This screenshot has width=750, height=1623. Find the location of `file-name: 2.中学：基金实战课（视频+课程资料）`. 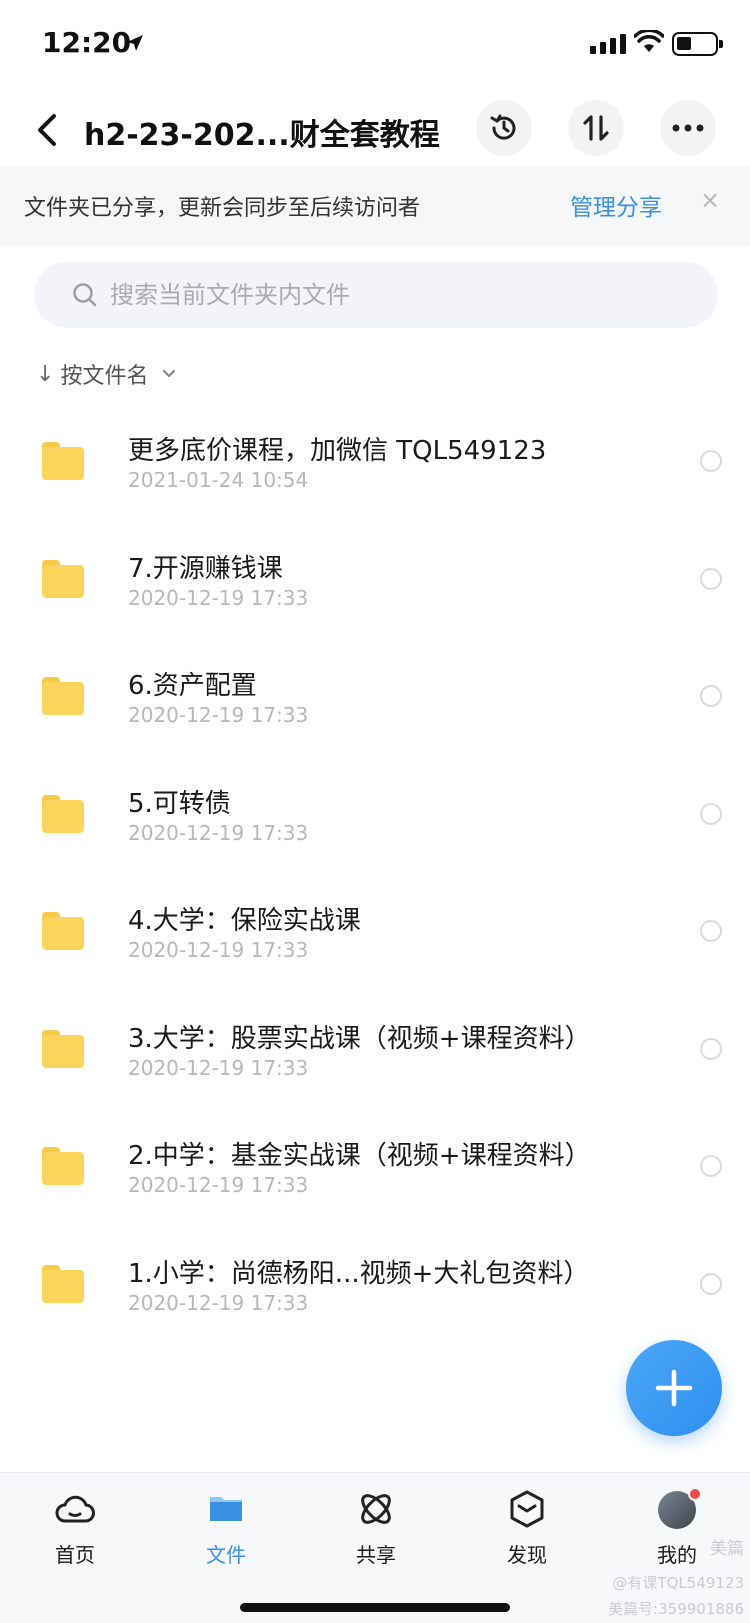

file-name: 2.中学：基金实战课（视频+课程资料） is located at coordinates (359, 1156).